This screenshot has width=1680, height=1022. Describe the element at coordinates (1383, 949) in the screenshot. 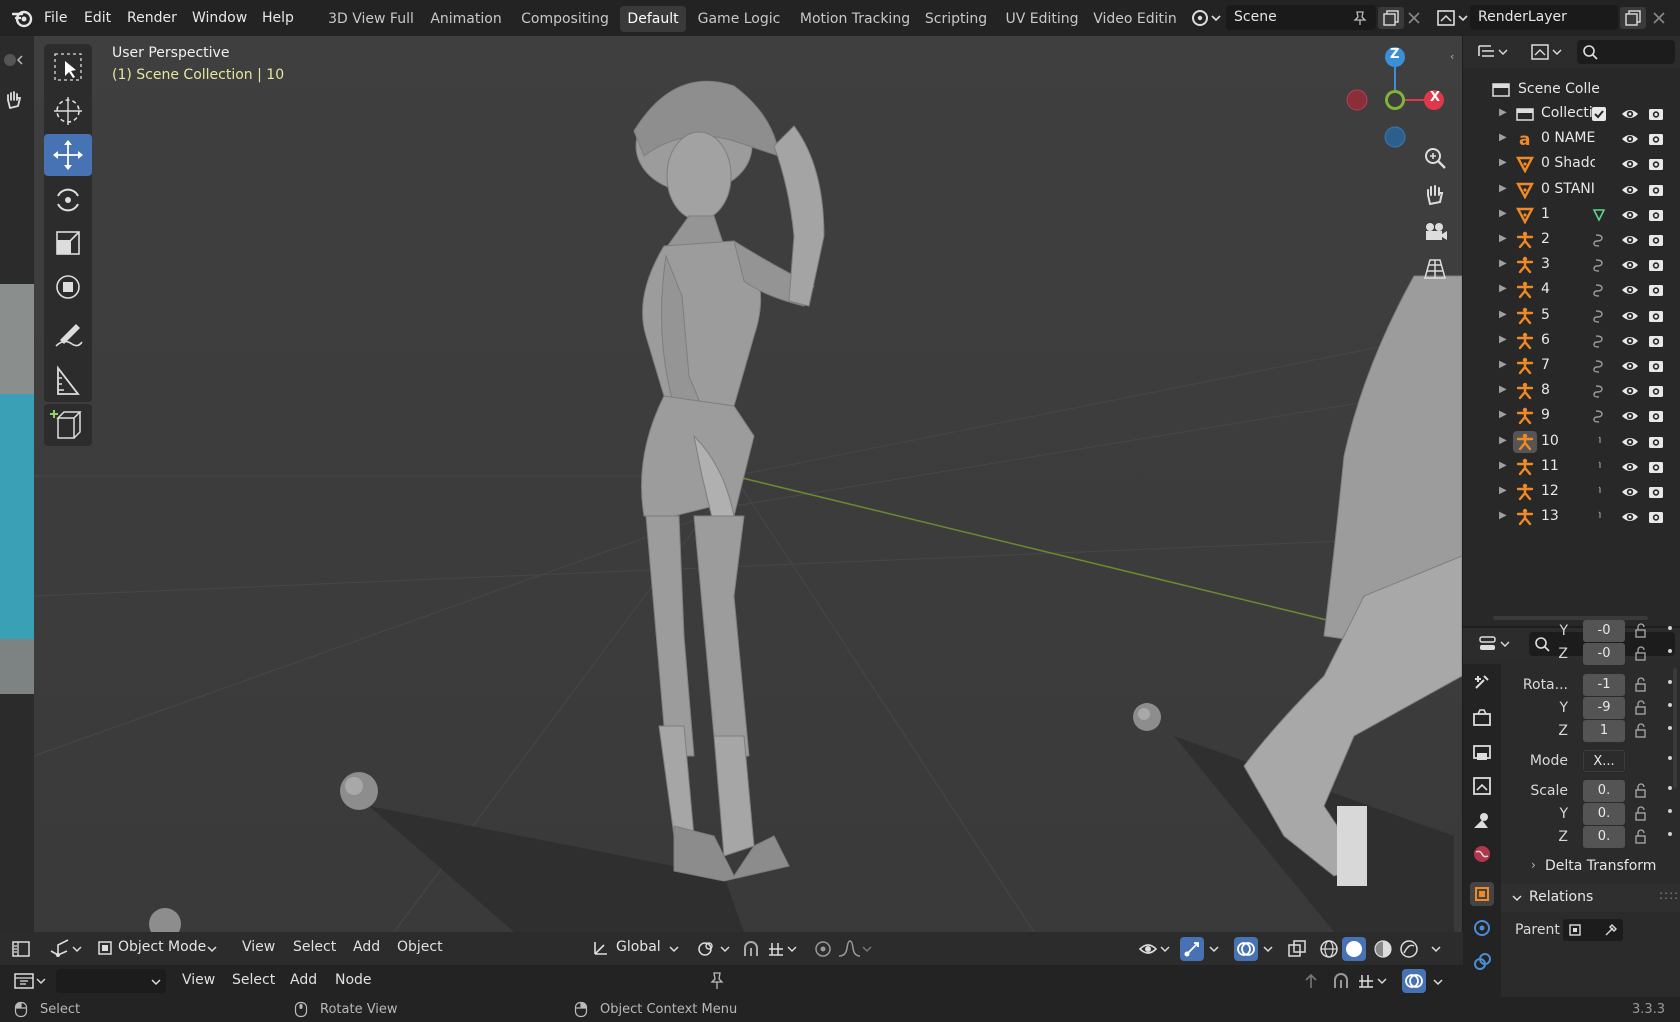

I see `shading-material-icon` at that location.